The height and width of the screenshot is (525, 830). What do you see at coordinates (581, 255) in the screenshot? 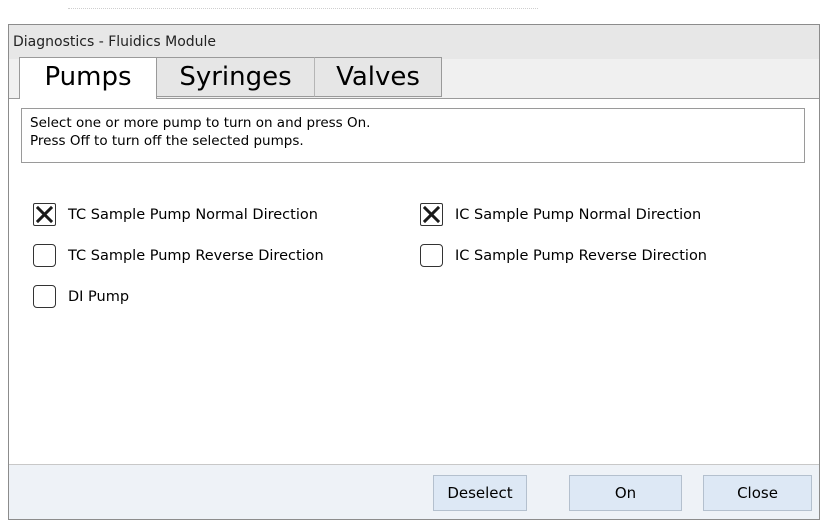
I see `pump-label: IC Sample Pump Reverse Direction` at bounding box center [581, 255].